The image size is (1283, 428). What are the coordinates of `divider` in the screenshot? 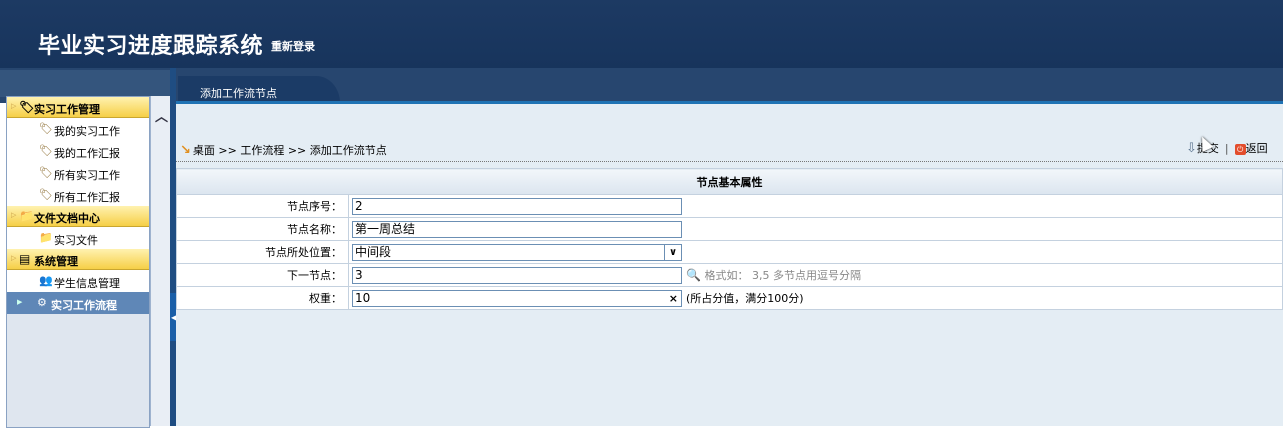 It's located at (729, 161).